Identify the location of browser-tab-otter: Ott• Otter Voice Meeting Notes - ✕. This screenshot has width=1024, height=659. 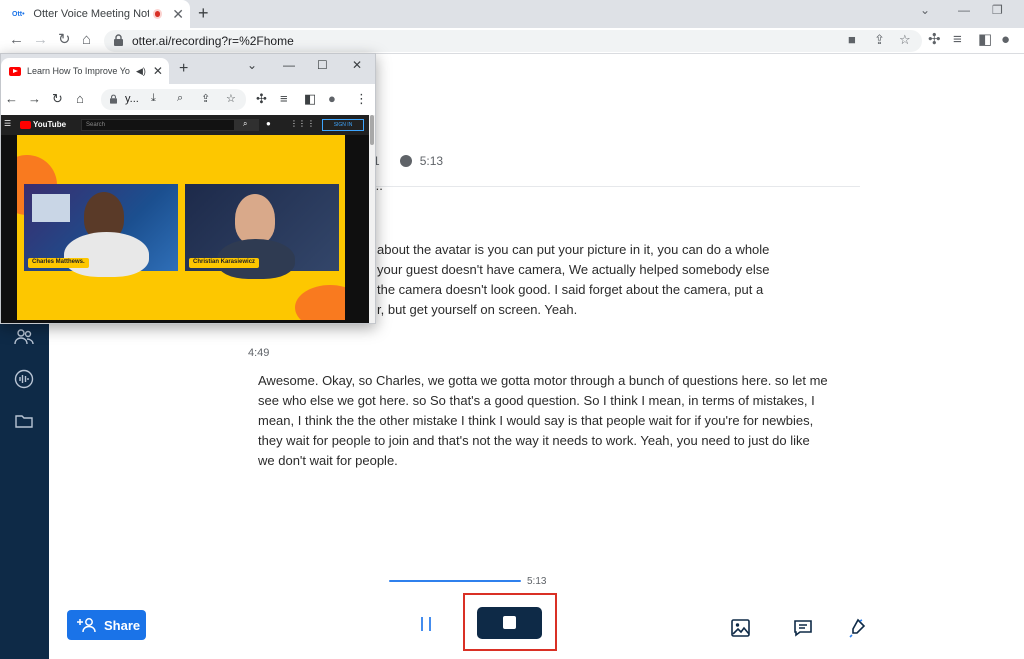
(95, 14).